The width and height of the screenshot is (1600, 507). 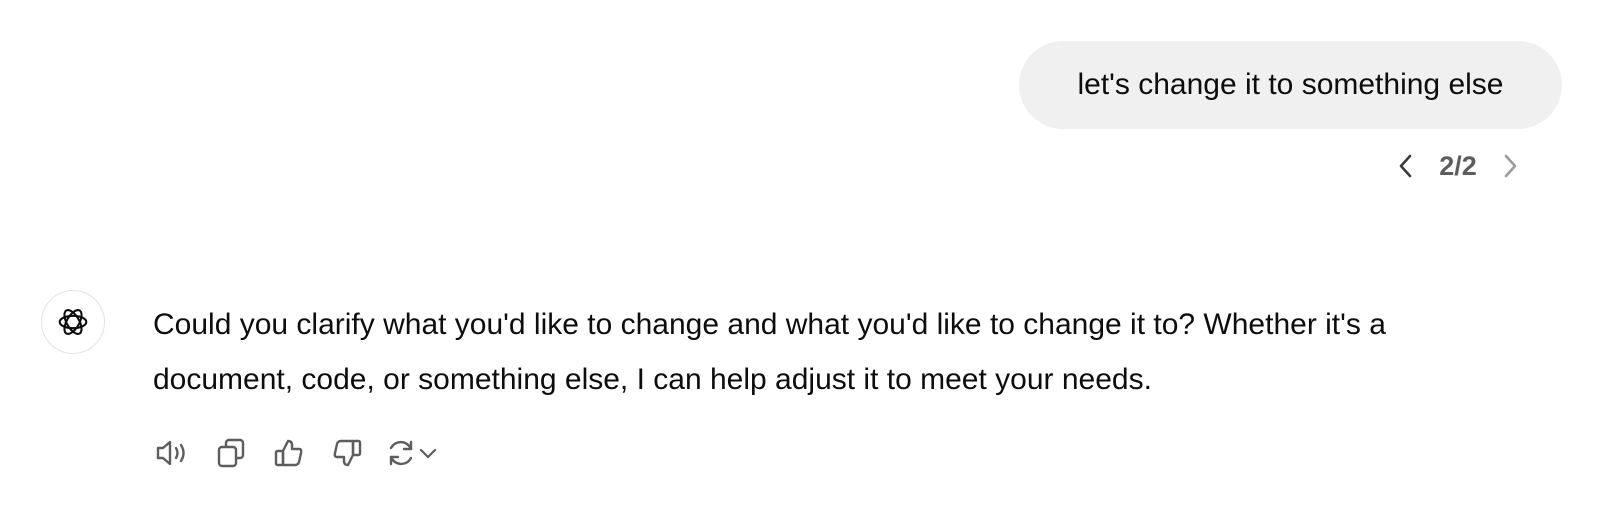 I want to click on response-pager: 2/2, so click(x=1458, y=166).